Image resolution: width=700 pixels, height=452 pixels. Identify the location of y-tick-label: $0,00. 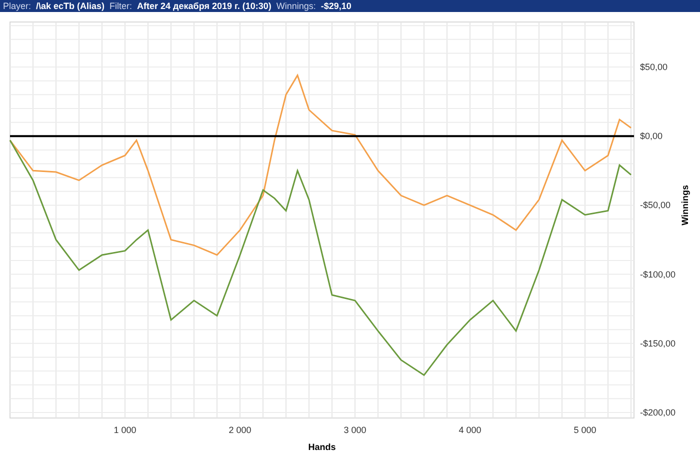
(651, 136).